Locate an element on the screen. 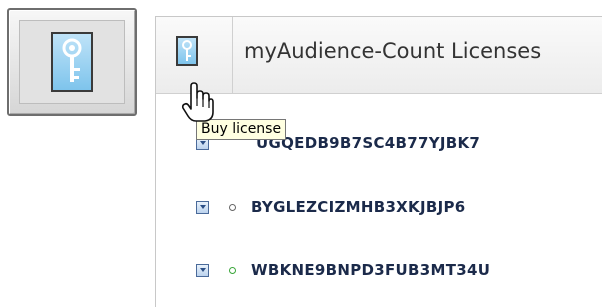 The image size is (602, 307). big-license-button is located at coordinates (72, 62).